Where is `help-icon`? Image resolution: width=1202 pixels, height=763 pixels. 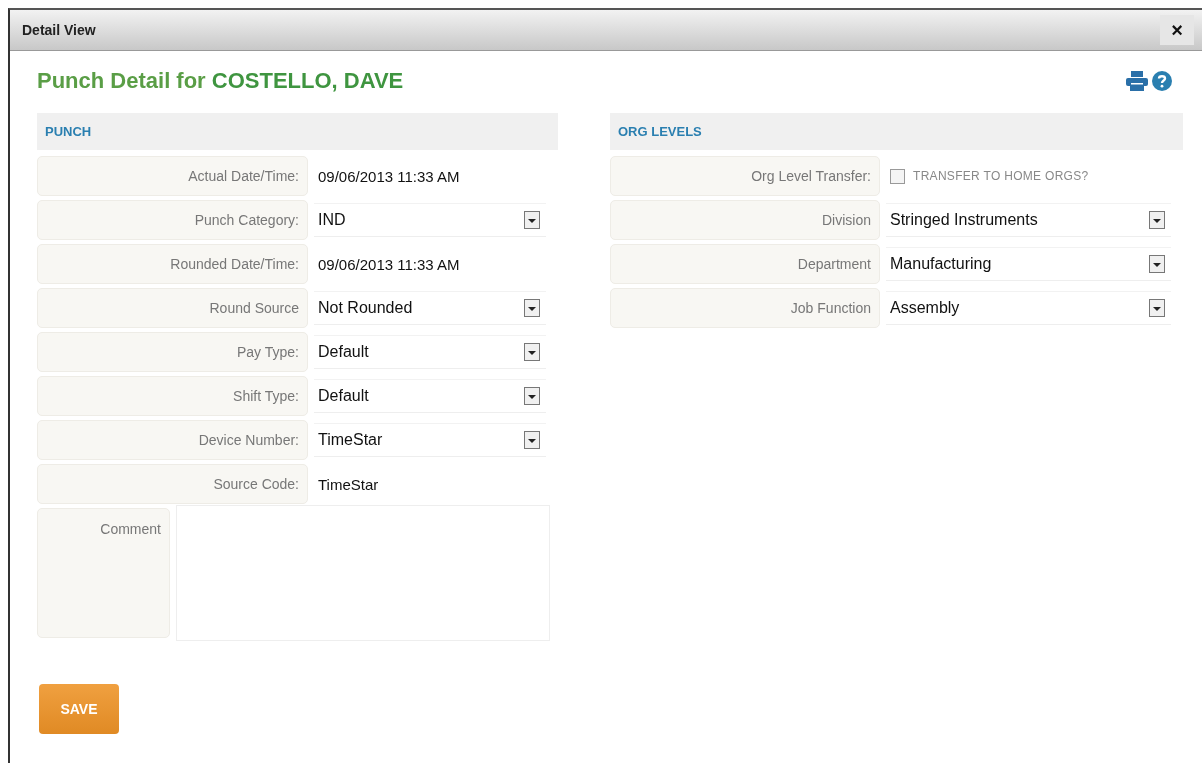
help-icon is located at coordinates (1162, 81).